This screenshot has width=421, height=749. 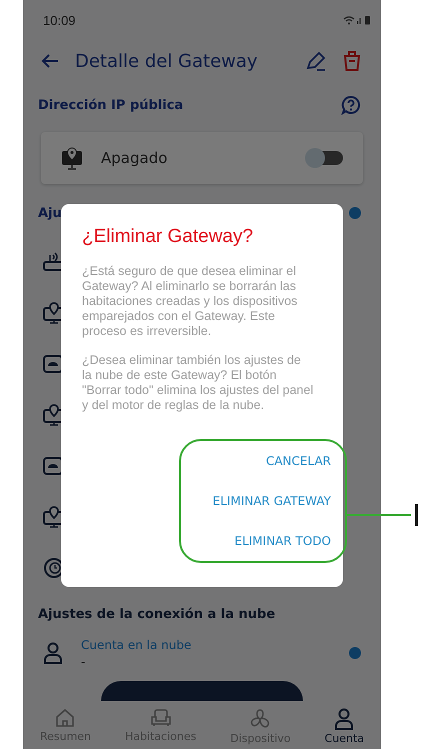 I want to click on dialog-button: ELIMINAR TODO, so click(x=282, y=541).